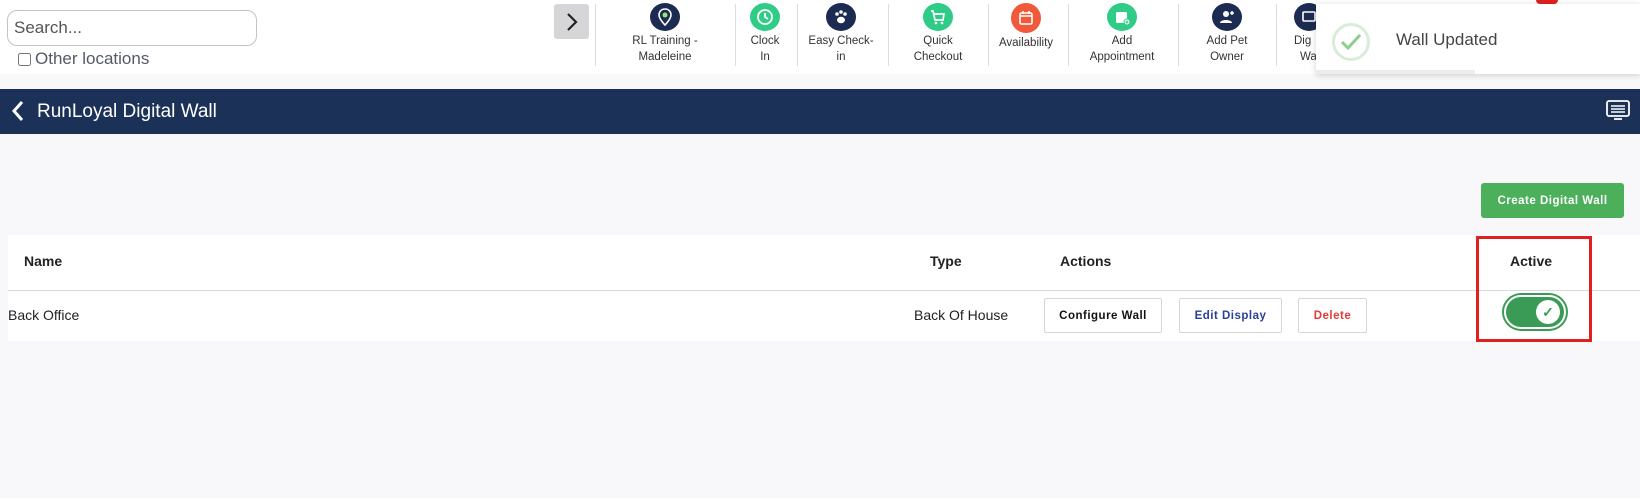  I want to click on paw-icon, so click(841, 17).